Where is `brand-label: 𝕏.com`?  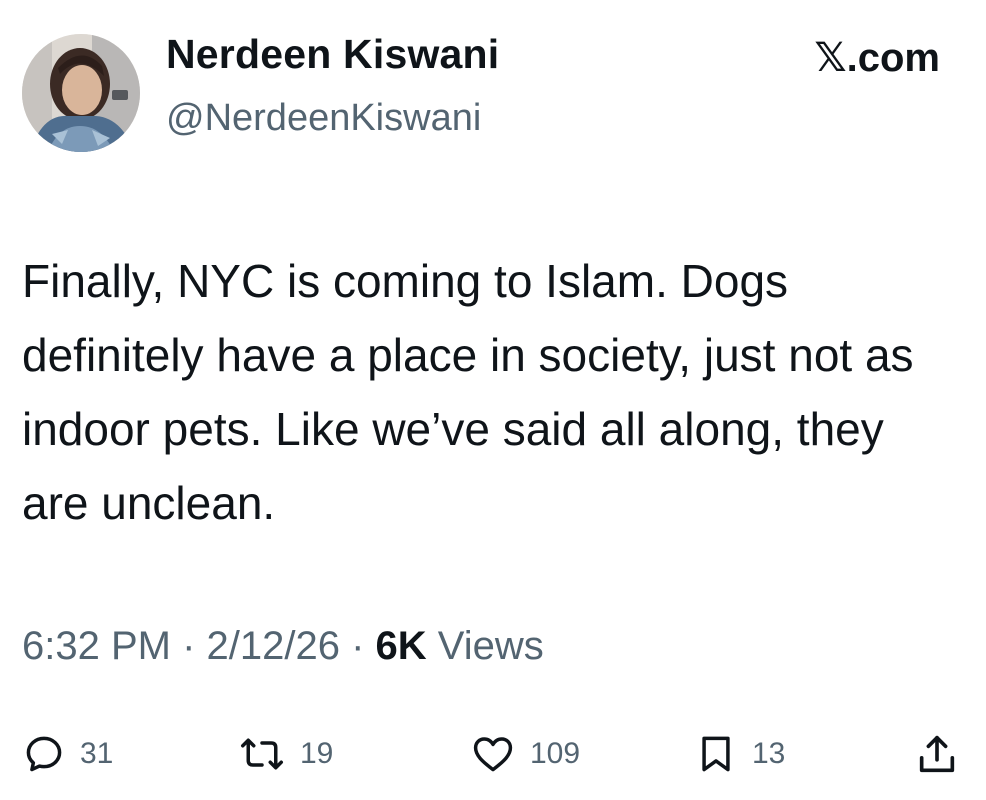
brand-label: 𝕏.com is located at coordinates (877, 58).